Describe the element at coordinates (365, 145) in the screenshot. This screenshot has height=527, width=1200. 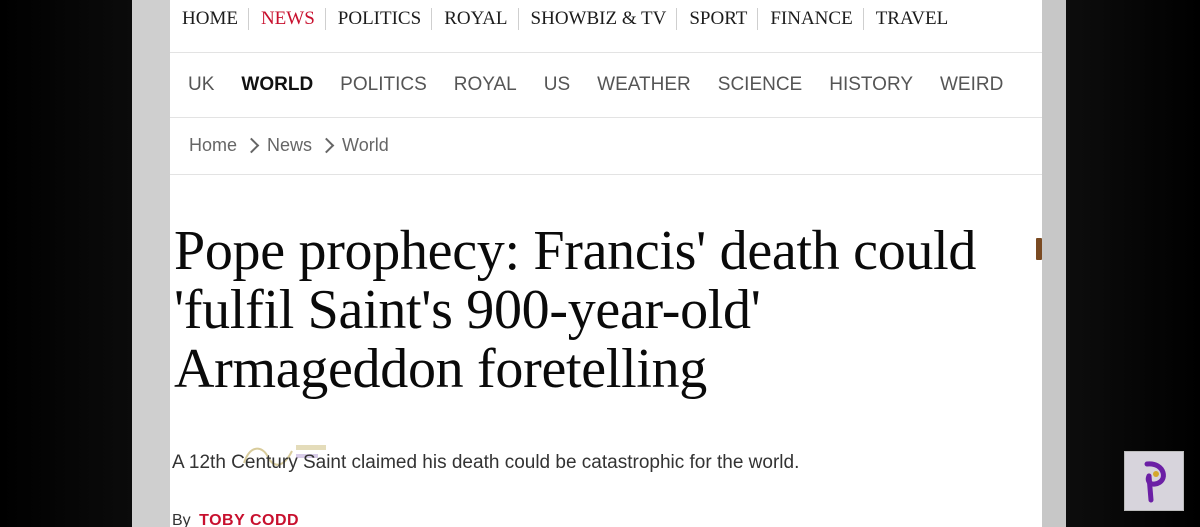
I see `breadcrumb-world: World` at that location.